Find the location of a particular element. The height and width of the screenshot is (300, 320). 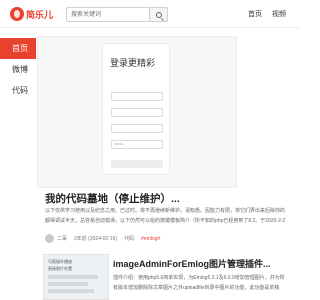

sidebar-item-weibo: 微博 is located at coordinates (18, 69).